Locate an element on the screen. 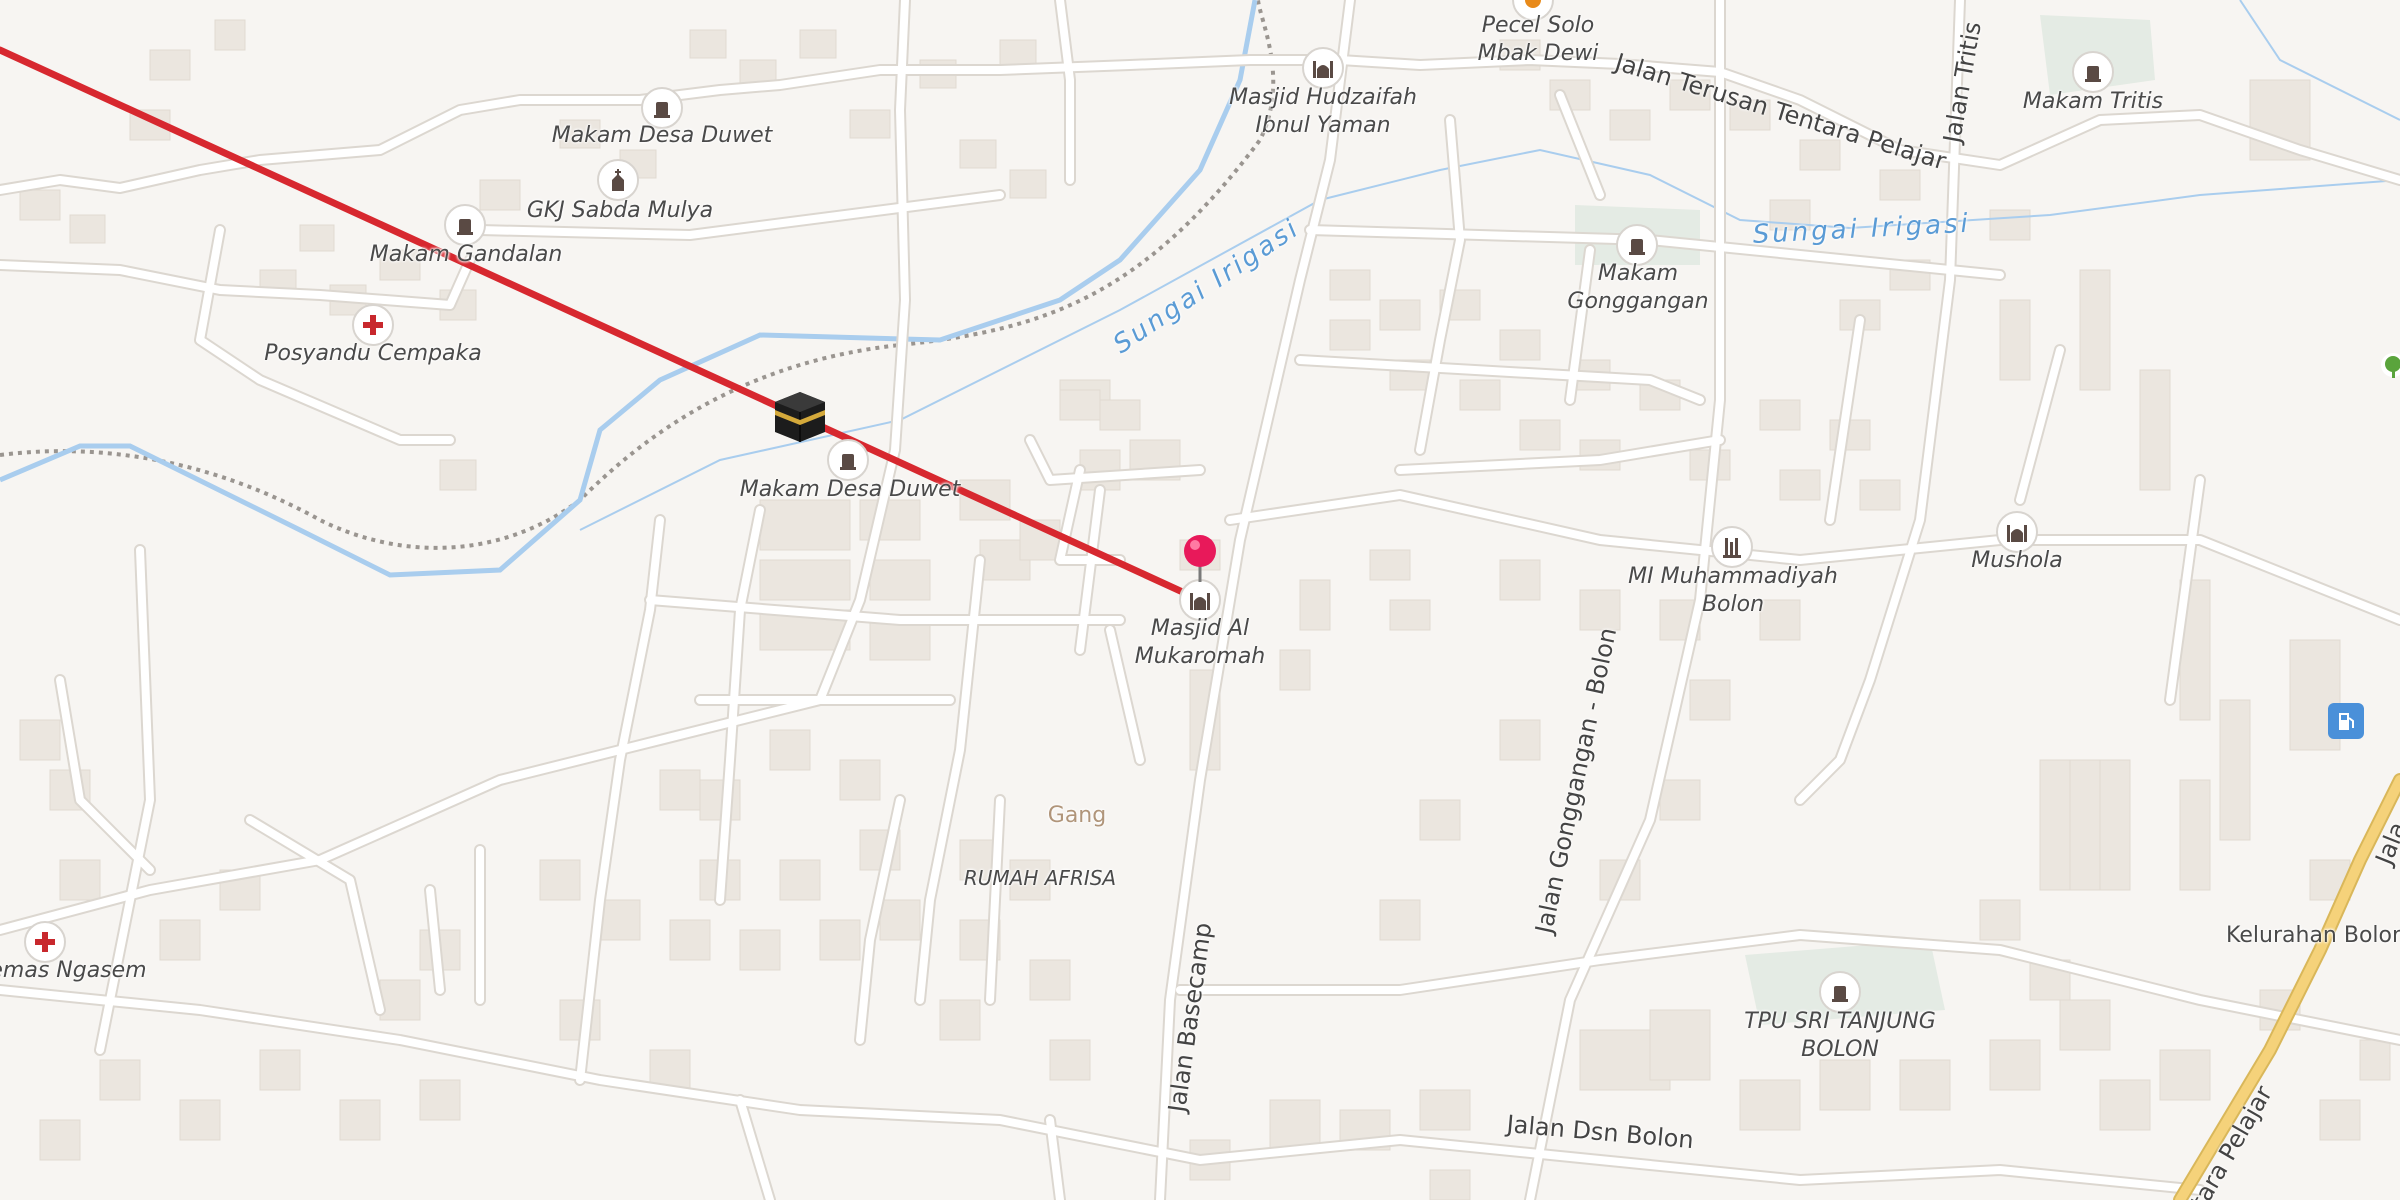 Image resolution: width=2400 pixels, height=1200 pixels. park-tree-icon is located at coordinates (2389, 370).